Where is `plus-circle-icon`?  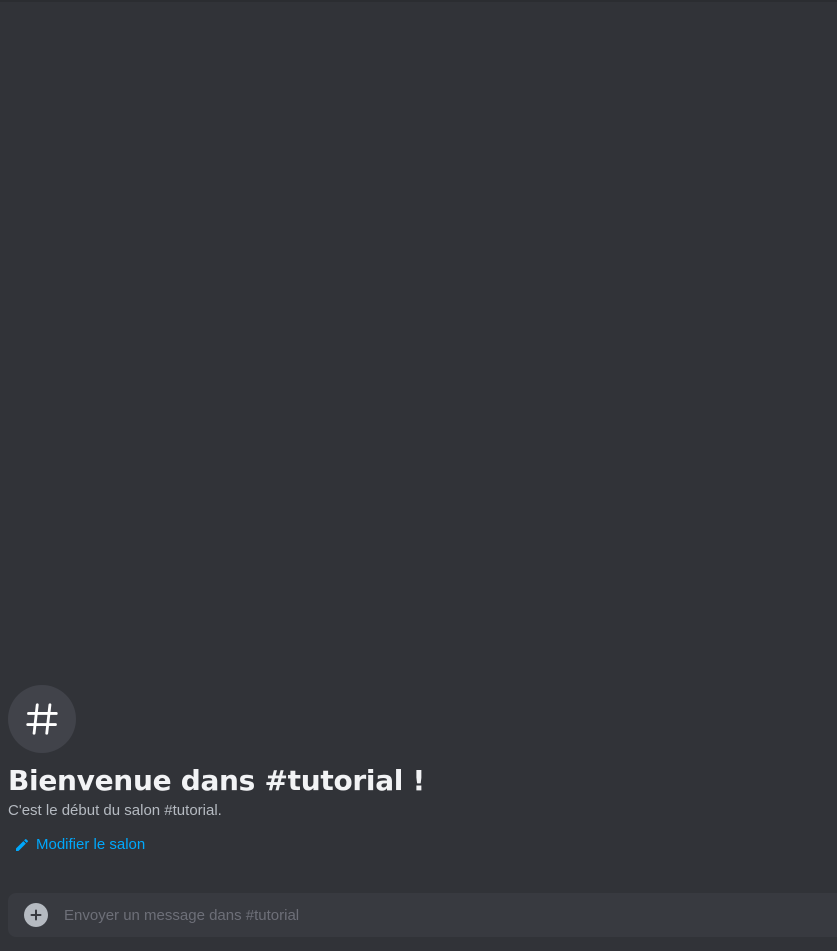 plus-circle-icon is located at coordinates (36, 915).